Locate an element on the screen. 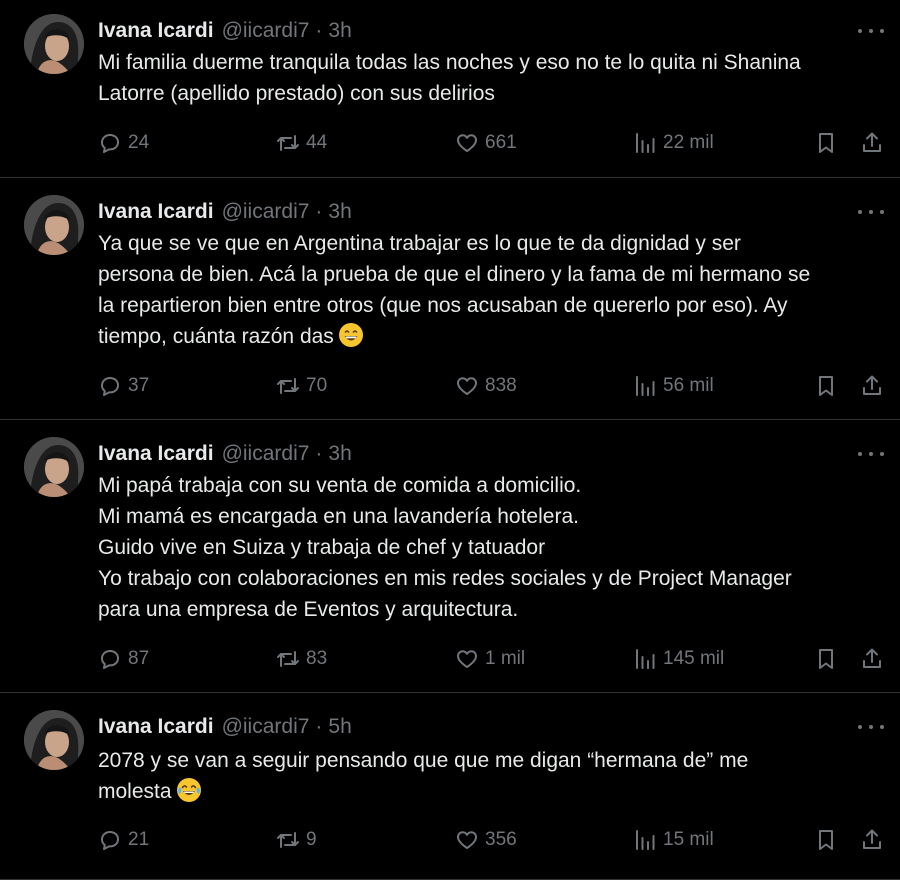 The width and height of the screenshot is (900, 880). views-button: 22 mil is located at coordinates (673, 143).